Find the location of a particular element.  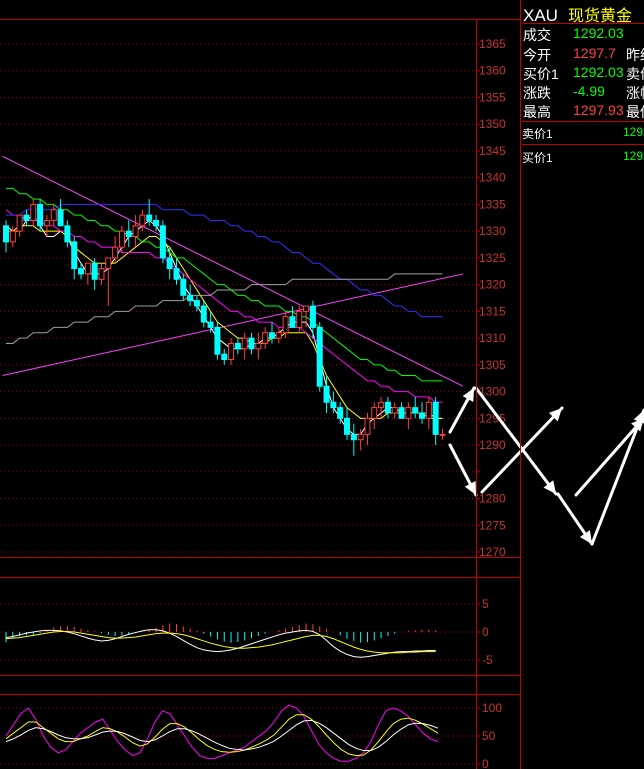

order-ask-1: 卖价1 1292 is located at coordinates (583, 133).